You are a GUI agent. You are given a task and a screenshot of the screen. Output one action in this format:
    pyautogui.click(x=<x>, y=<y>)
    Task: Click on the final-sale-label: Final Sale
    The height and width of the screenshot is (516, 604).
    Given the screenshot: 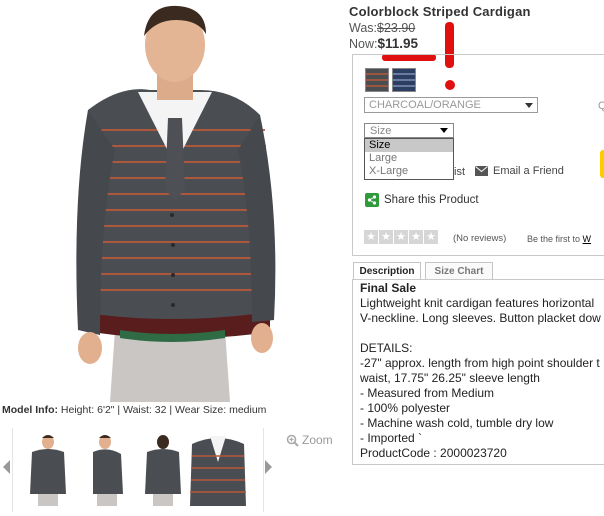 What is the action you would take?
    pyautogui.click(x=388, y=288)
    